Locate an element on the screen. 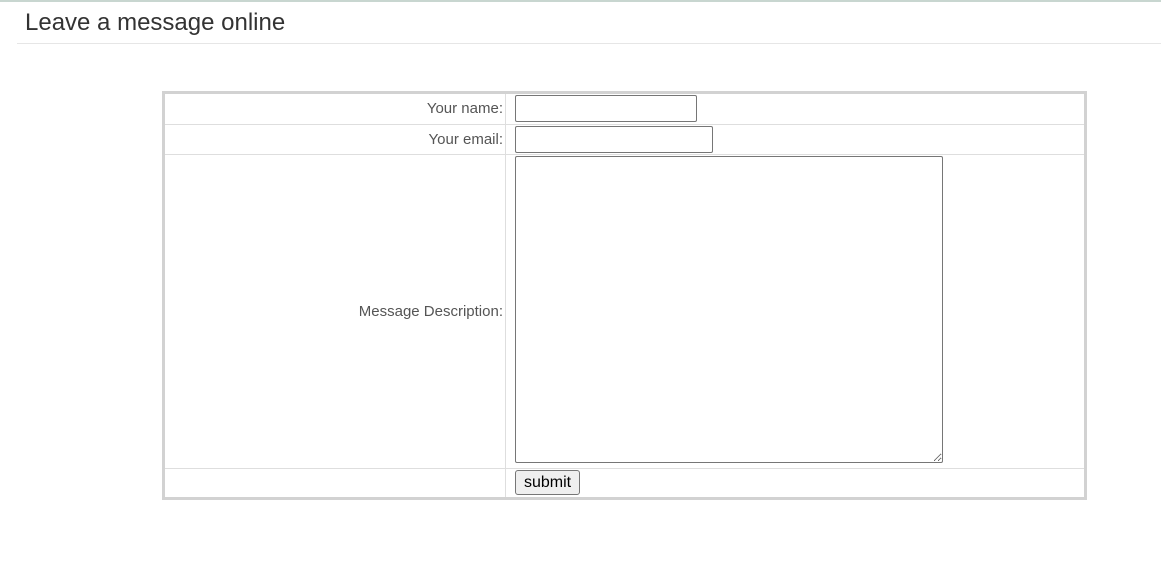 The image size is (1161, 579). email-label: Your email: is located at coordinates (466, 139).